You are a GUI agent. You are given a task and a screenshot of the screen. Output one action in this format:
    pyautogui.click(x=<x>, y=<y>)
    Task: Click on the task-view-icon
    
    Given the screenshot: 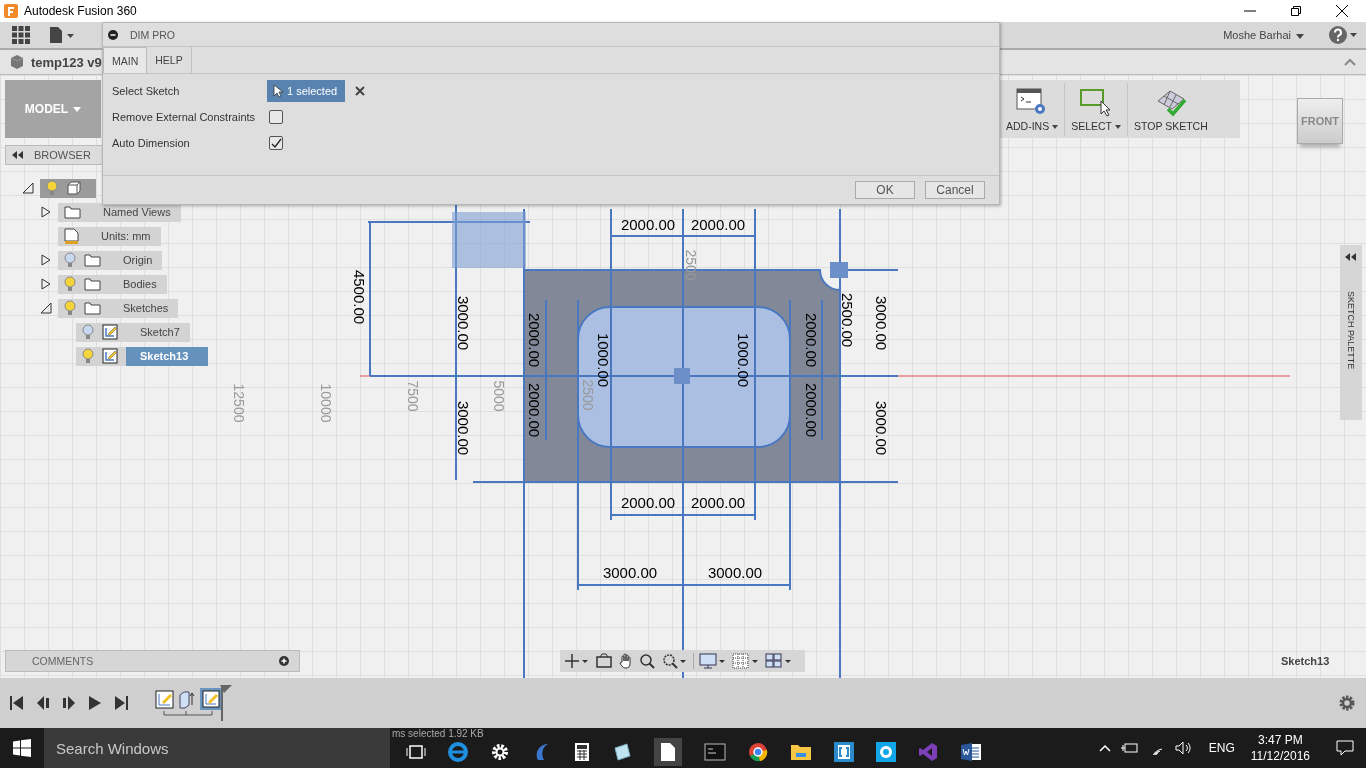 What is the action you would take?
    pyautogui.click(x=416, y=752)
    